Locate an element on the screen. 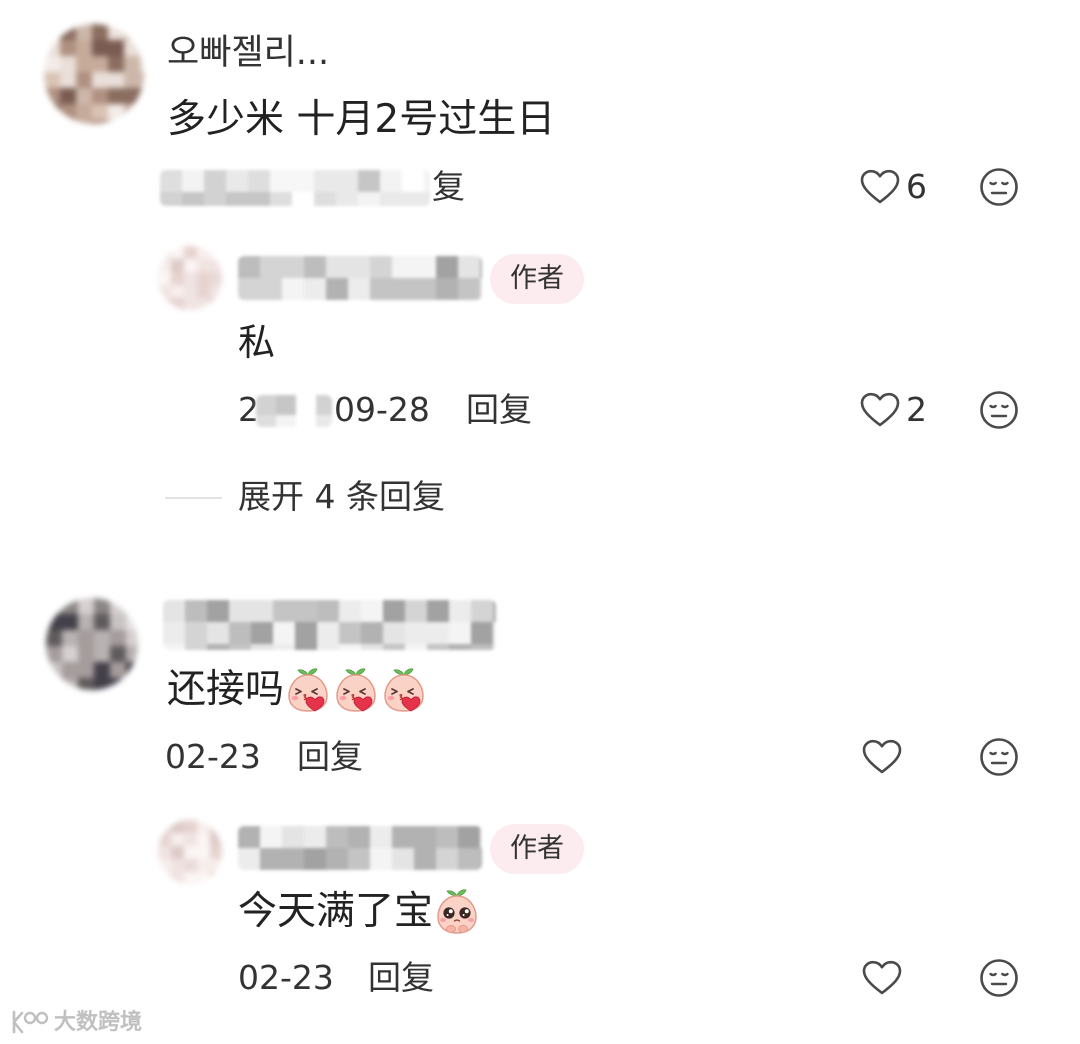 This screenshot has height=1044, width=1080. author-badge: 作者 is located at coordinates (537, 849).